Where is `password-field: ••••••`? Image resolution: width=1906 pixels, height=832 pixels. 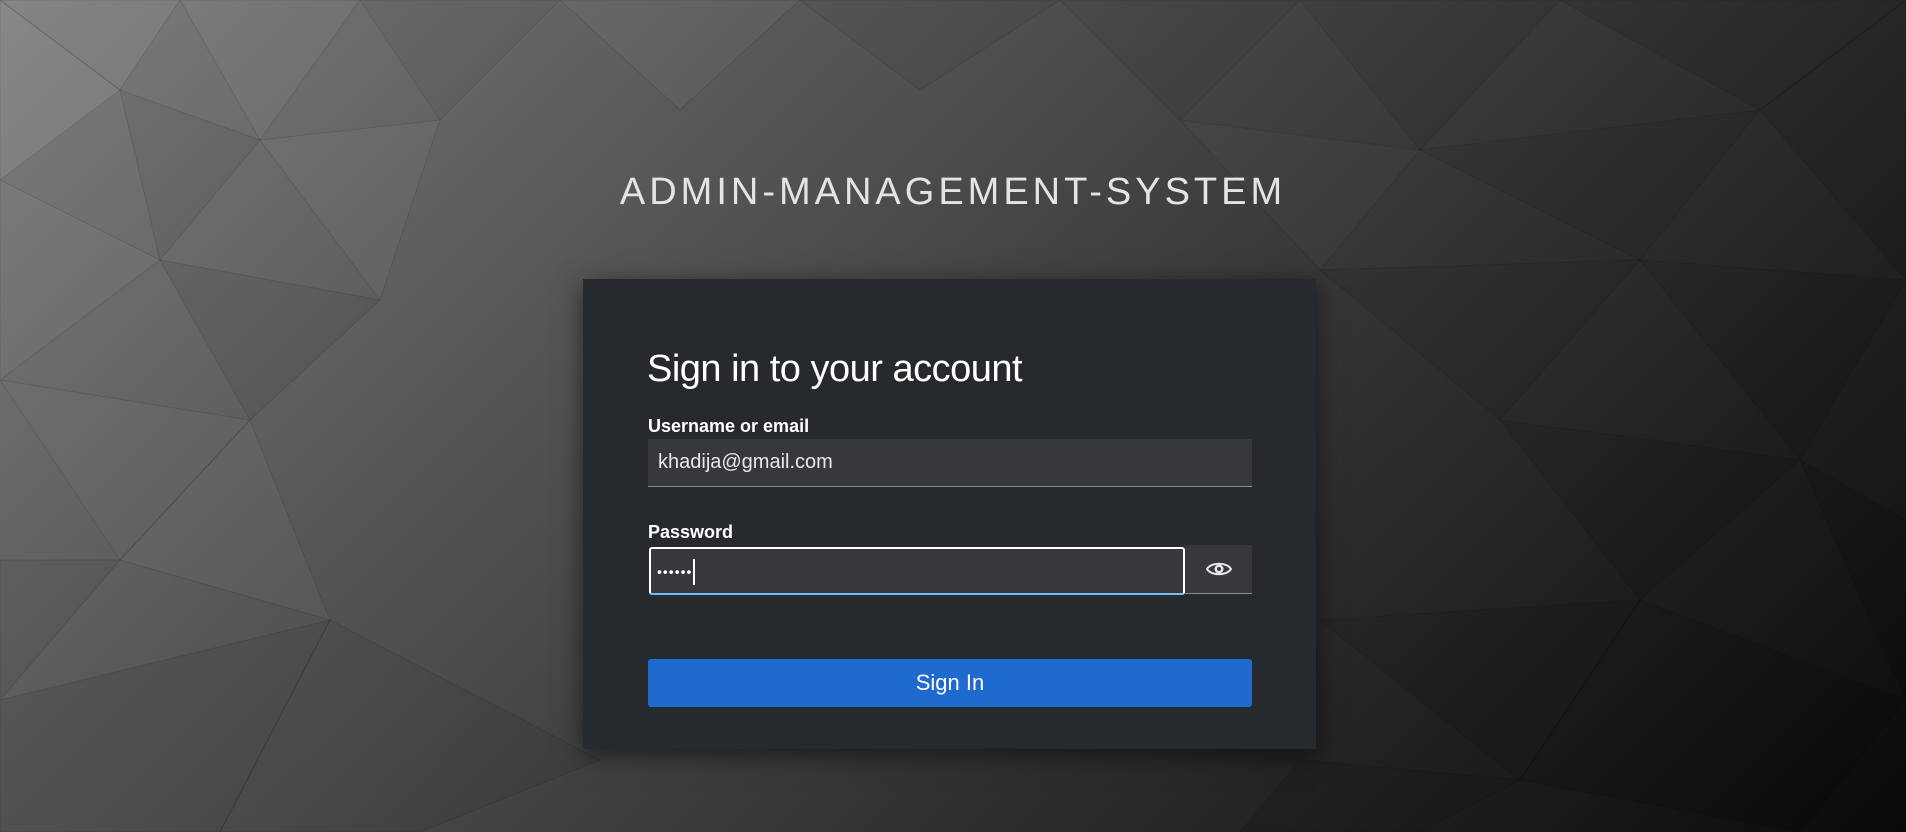 password-field: •••••• is located at coordinates (917, 571).